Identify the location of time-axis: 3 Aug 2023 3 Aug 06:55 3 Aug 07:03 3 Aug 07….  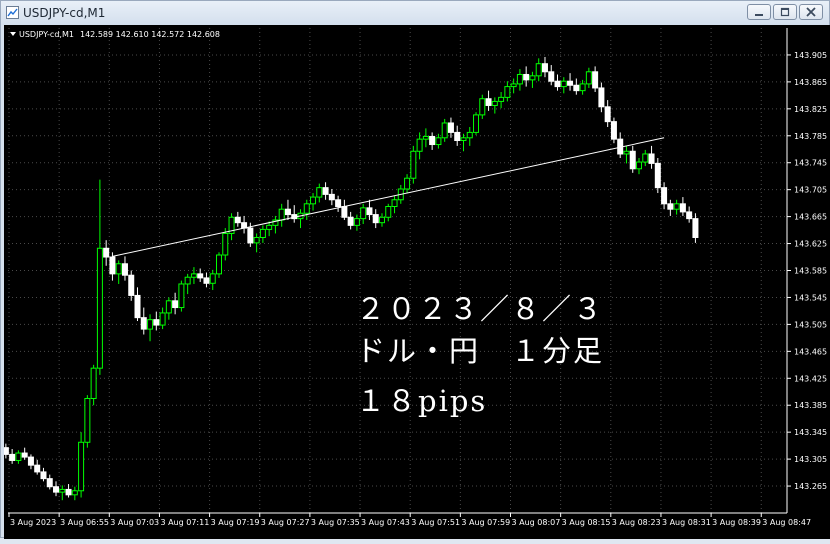
(409, 519).